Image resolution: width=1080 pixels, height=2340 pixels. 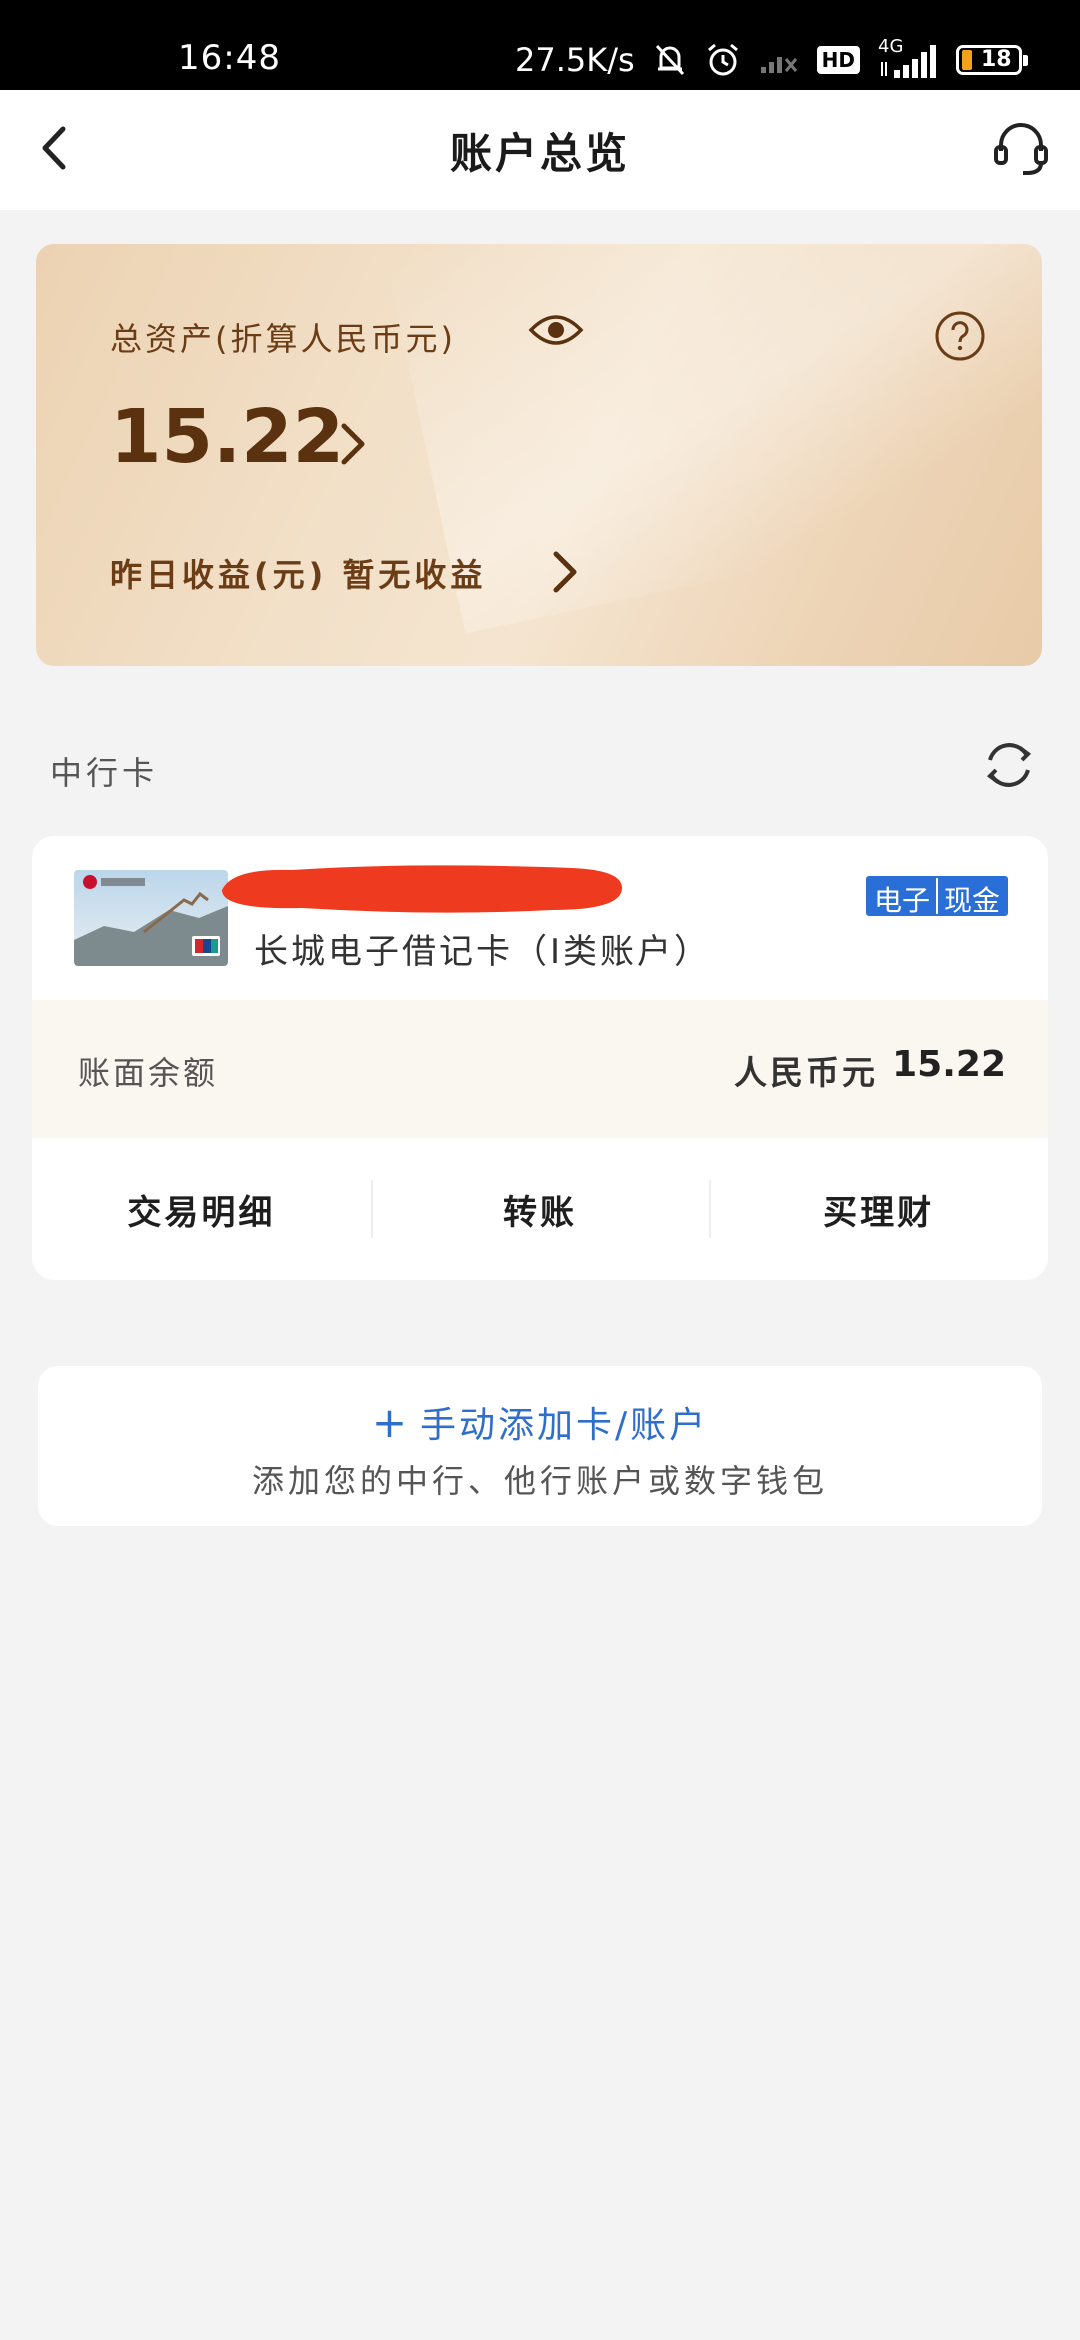 I want to click on signal-weak-icon, so click(x=779, y=60).